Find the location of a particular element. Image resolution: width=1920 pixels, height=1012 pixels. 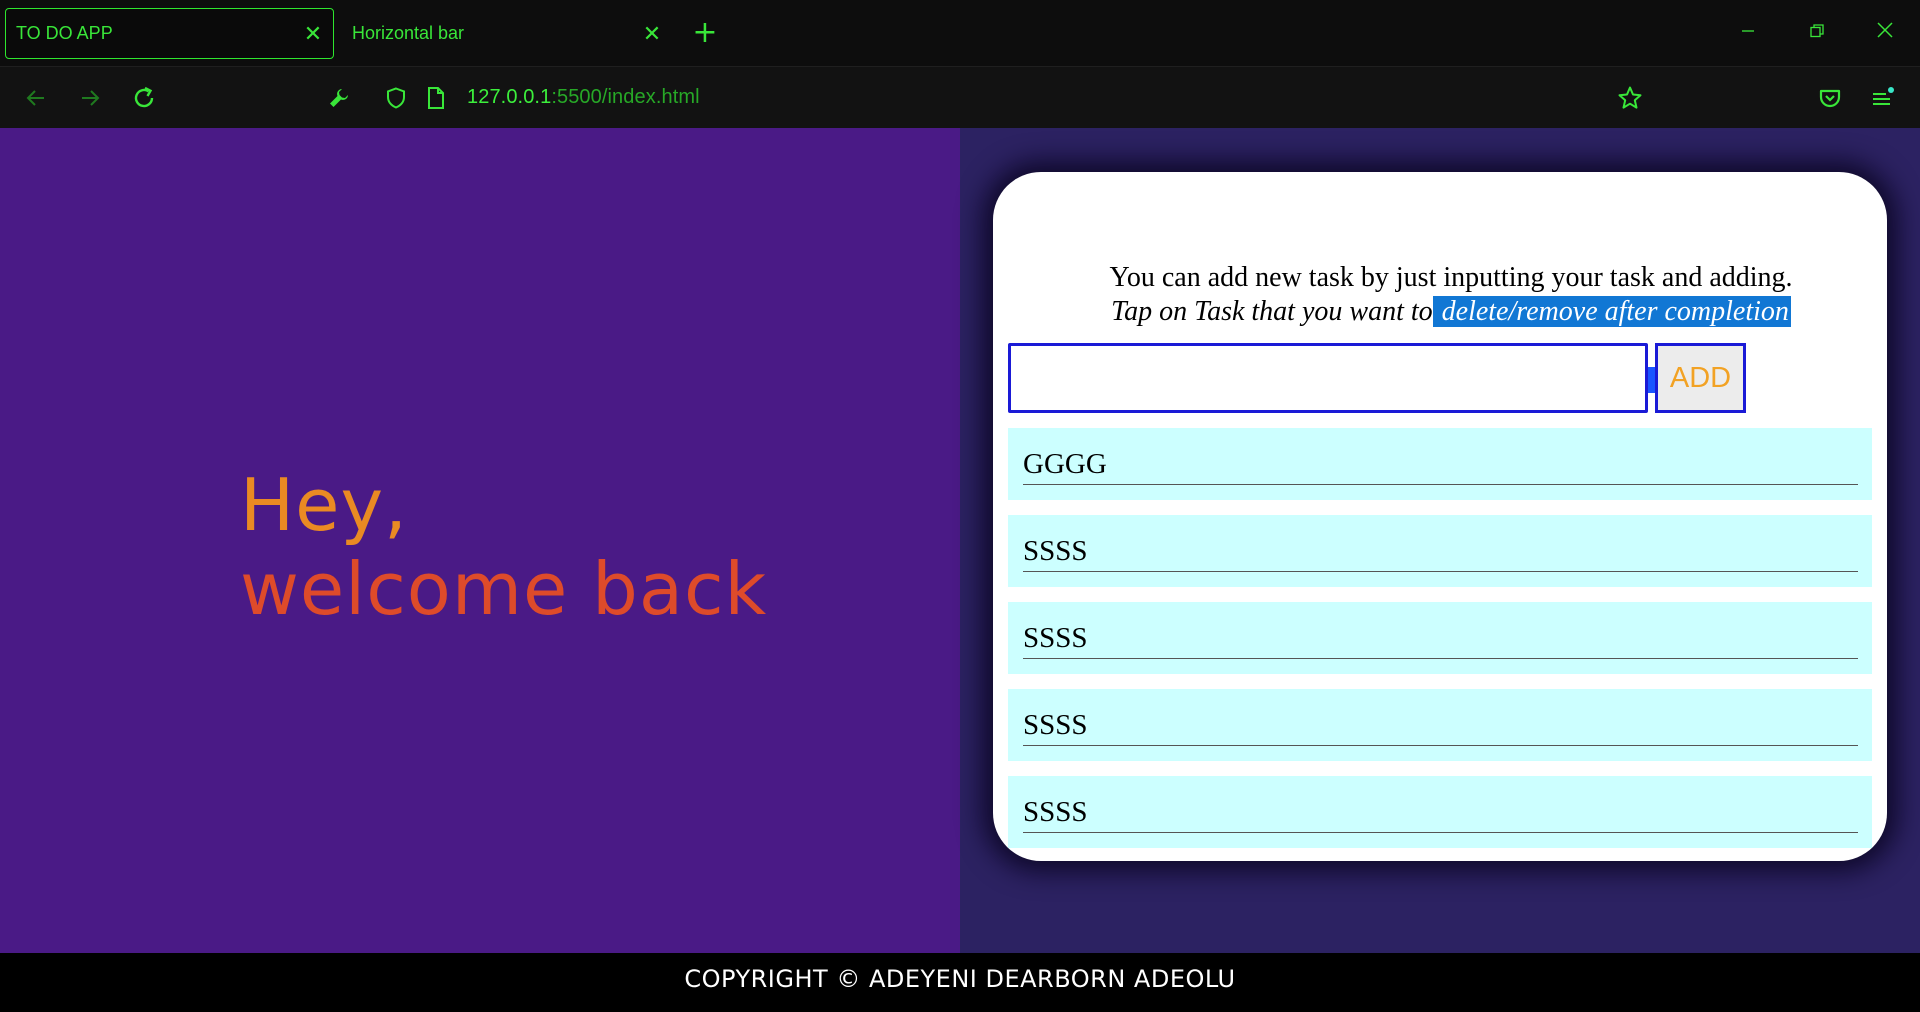

address-bar: 127.0.0.1:5500/index.html is located at coordinates (583, 99).